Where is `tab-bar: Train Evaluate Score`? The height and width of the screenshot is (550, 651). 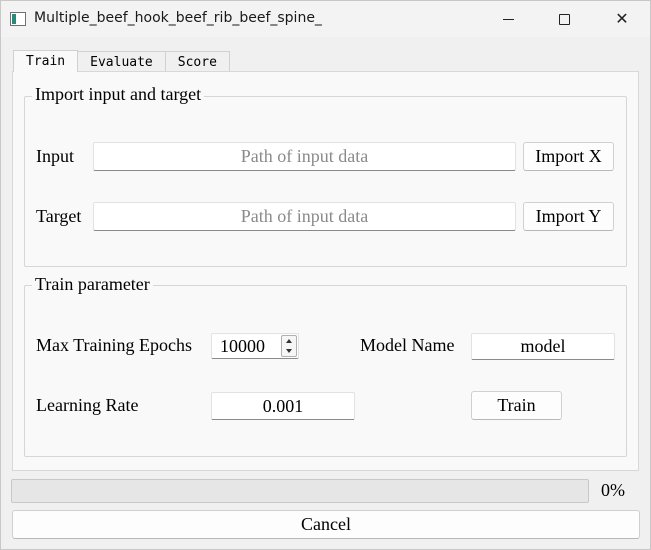
tab-bar: Train Evaluate Score is located at coordinates (121, 61).